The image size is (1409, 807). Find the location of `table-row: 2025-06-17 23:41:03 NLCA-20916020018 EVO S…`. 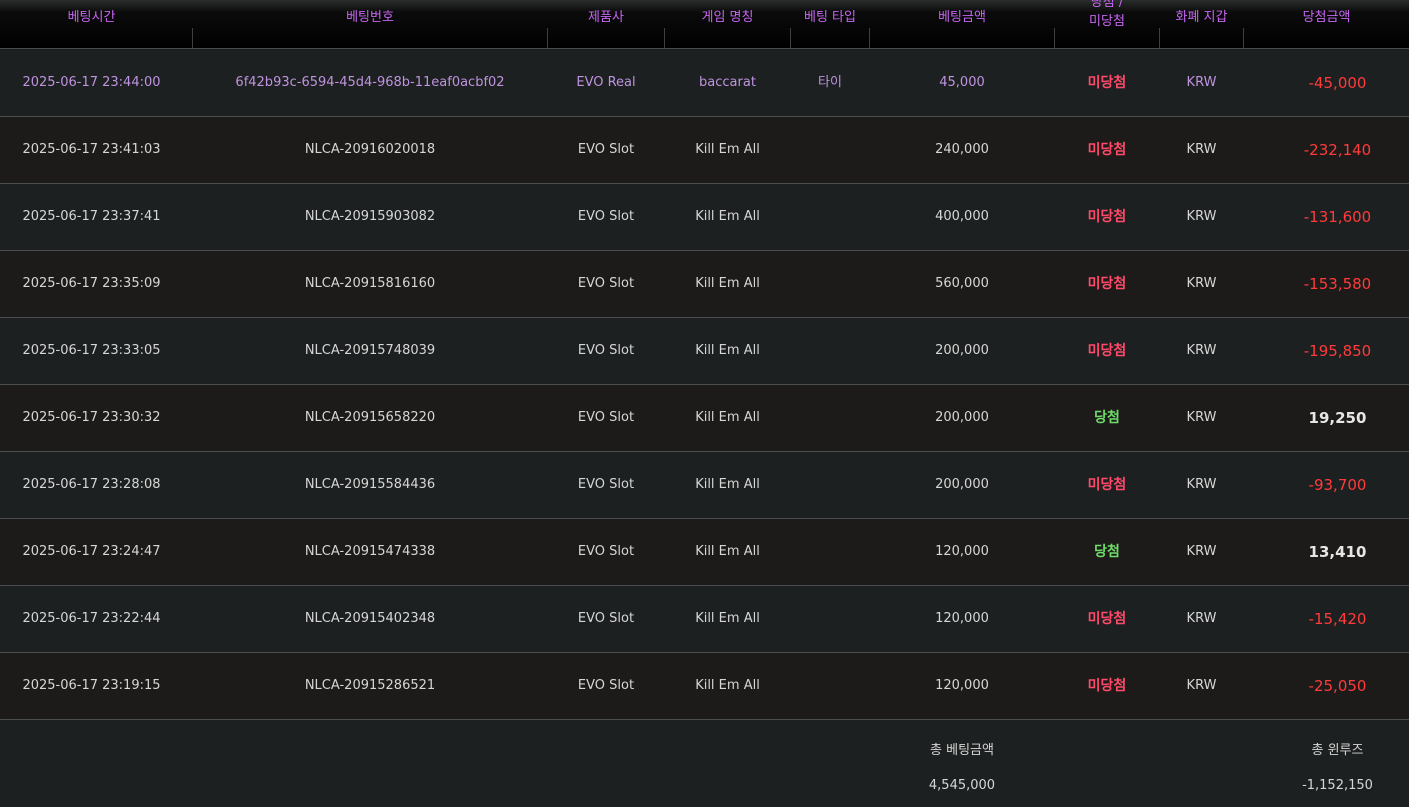

table-row: 2025-06-17 23:41:03 NLCA-20916020018 EVO S… is located at coordinates (704, 150).